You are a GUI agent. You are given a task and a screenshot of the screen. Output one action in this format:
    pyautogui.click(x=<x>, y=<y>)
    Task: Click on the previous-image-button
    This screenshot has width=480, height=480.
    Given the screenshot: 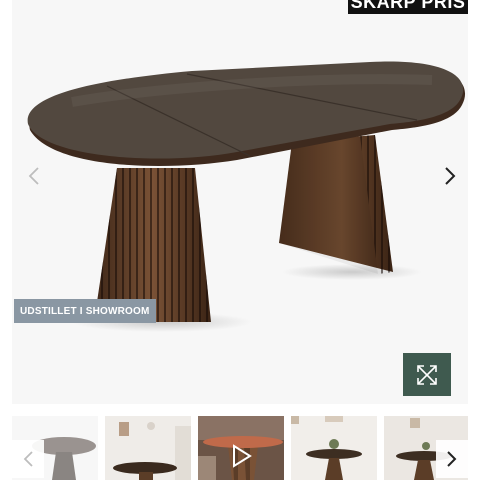 What is the action you would take?
    pyautogui.click(x=34, y=176)
    